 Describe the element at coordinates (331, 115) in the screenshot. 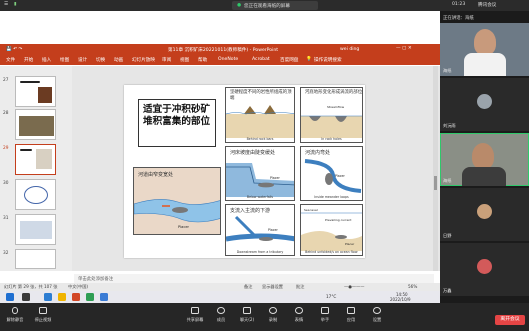

I see `panel-rock-holes: 河底地形变化形成涡流的部位 Streamflow In rock holes` at that location.